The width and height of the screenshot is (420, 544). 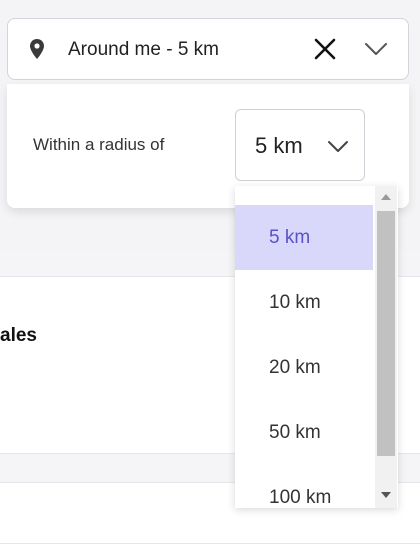 I want to click on radius-select: 5 km, so click(x=300, y=145).